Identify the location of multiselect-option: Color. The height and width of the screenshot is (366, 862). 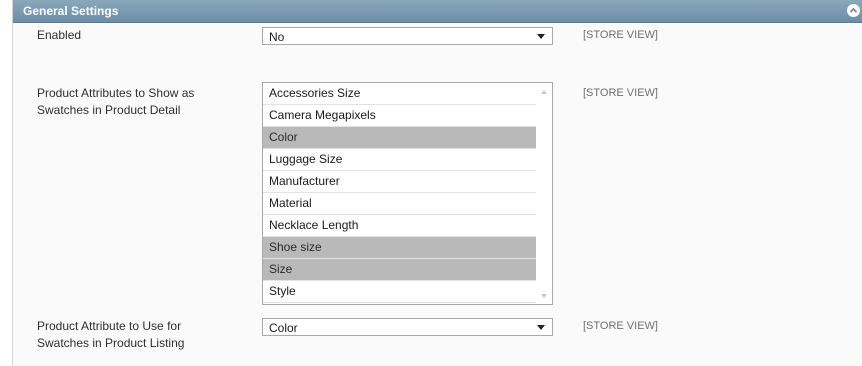
(399, 138).